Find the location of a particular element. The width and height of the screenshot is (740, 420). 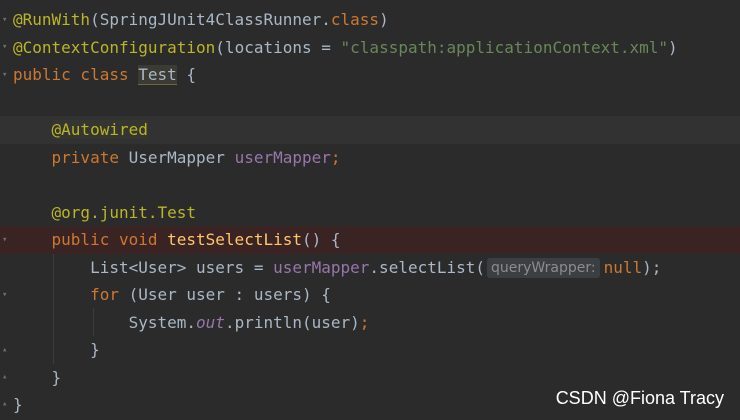

type-token: UserMapper is located at coordinates (181, 157).